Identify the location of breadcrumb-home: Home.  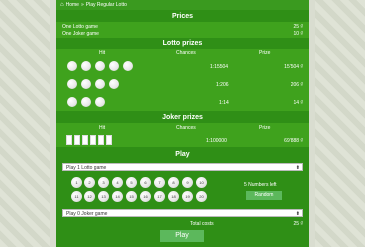
(72, 5).